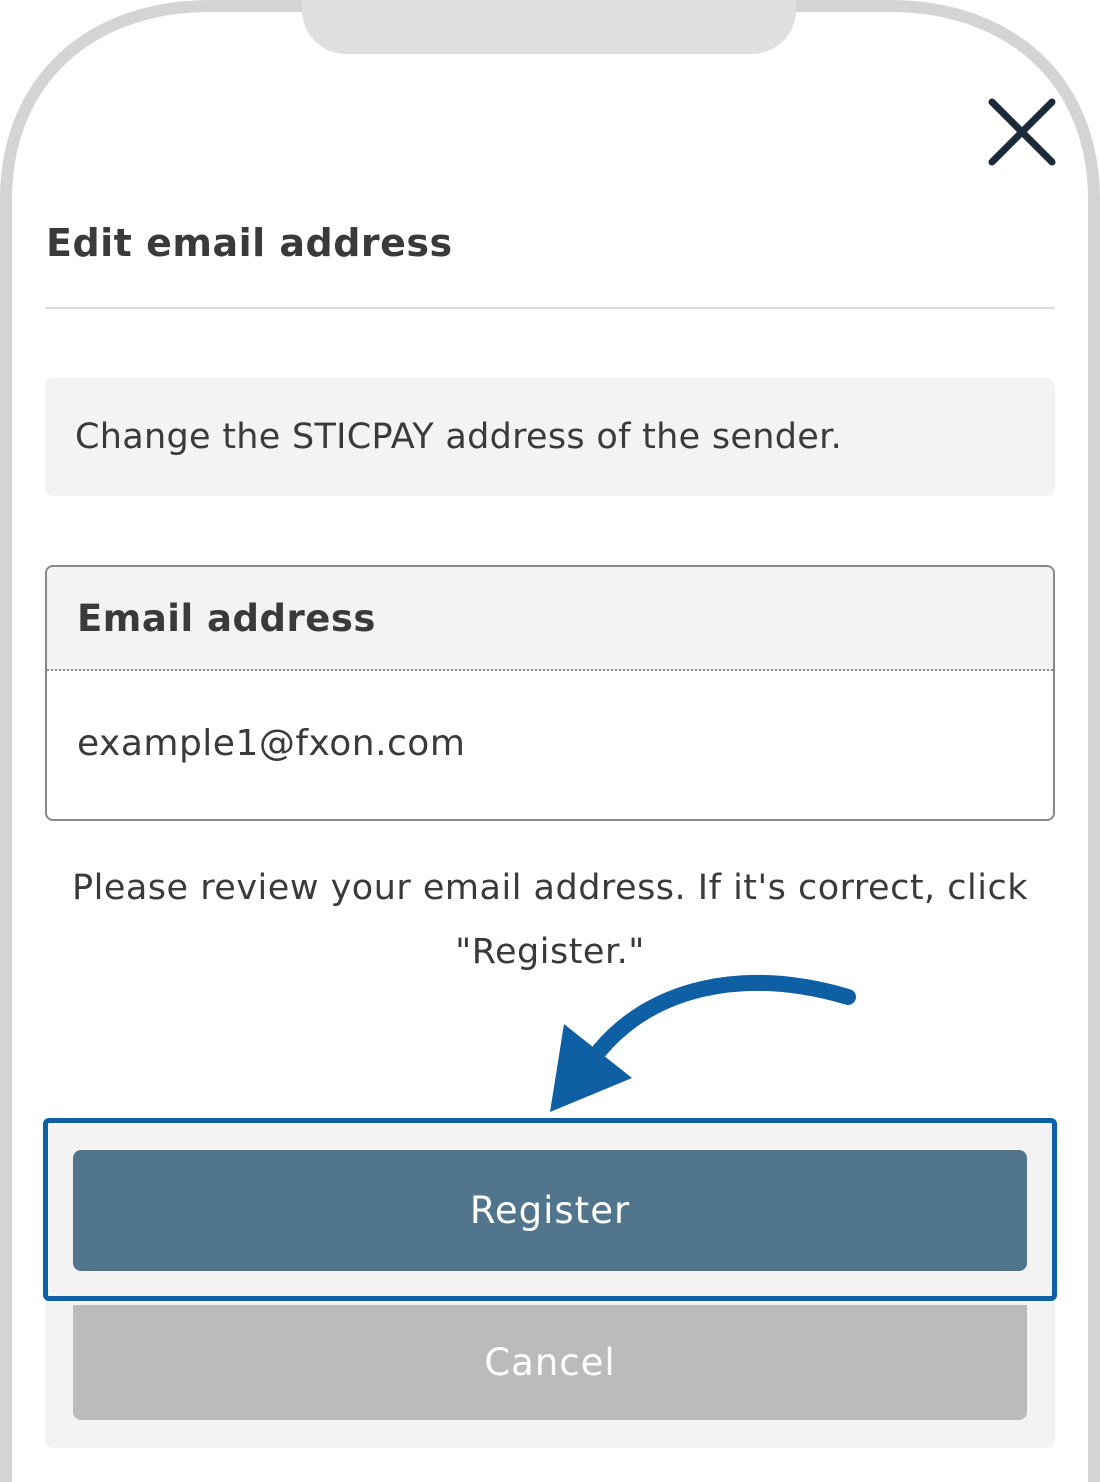  Describe the element at coordinates (703, 1043) in the screenshot. I see `curved-arrow-icon` at that location.